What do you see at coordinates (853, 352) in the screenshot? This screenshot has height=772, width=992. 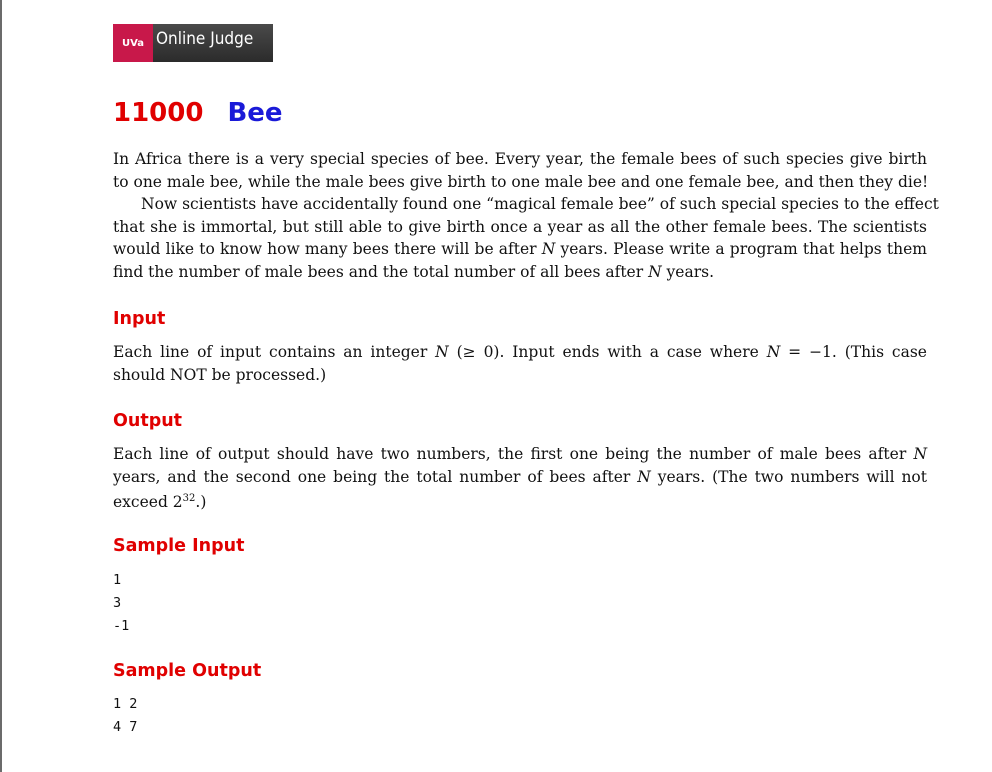 I see `text-run: = −1. (This case` at bounding box center [853, 352].